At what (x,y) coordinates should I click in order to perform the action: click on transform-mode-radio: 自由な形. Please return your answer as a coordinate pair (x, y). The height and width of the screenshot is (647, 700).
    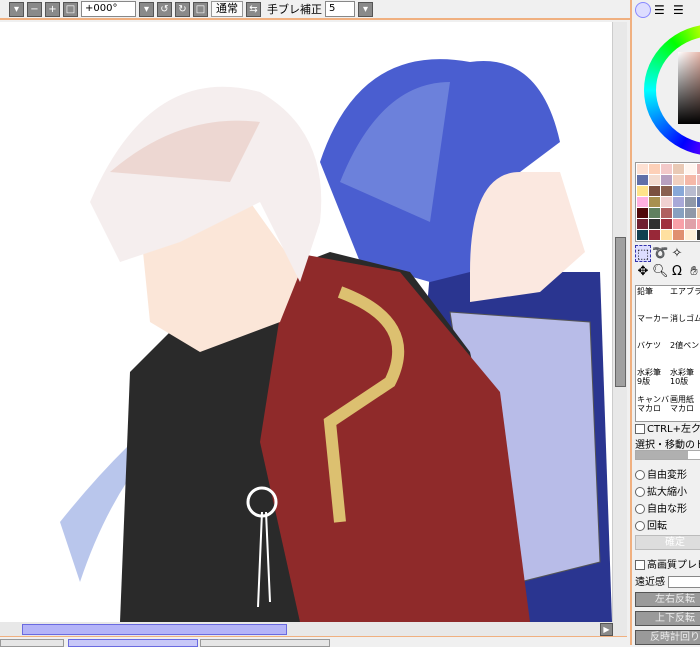
    Looking at the image, I should click on (661, 507).